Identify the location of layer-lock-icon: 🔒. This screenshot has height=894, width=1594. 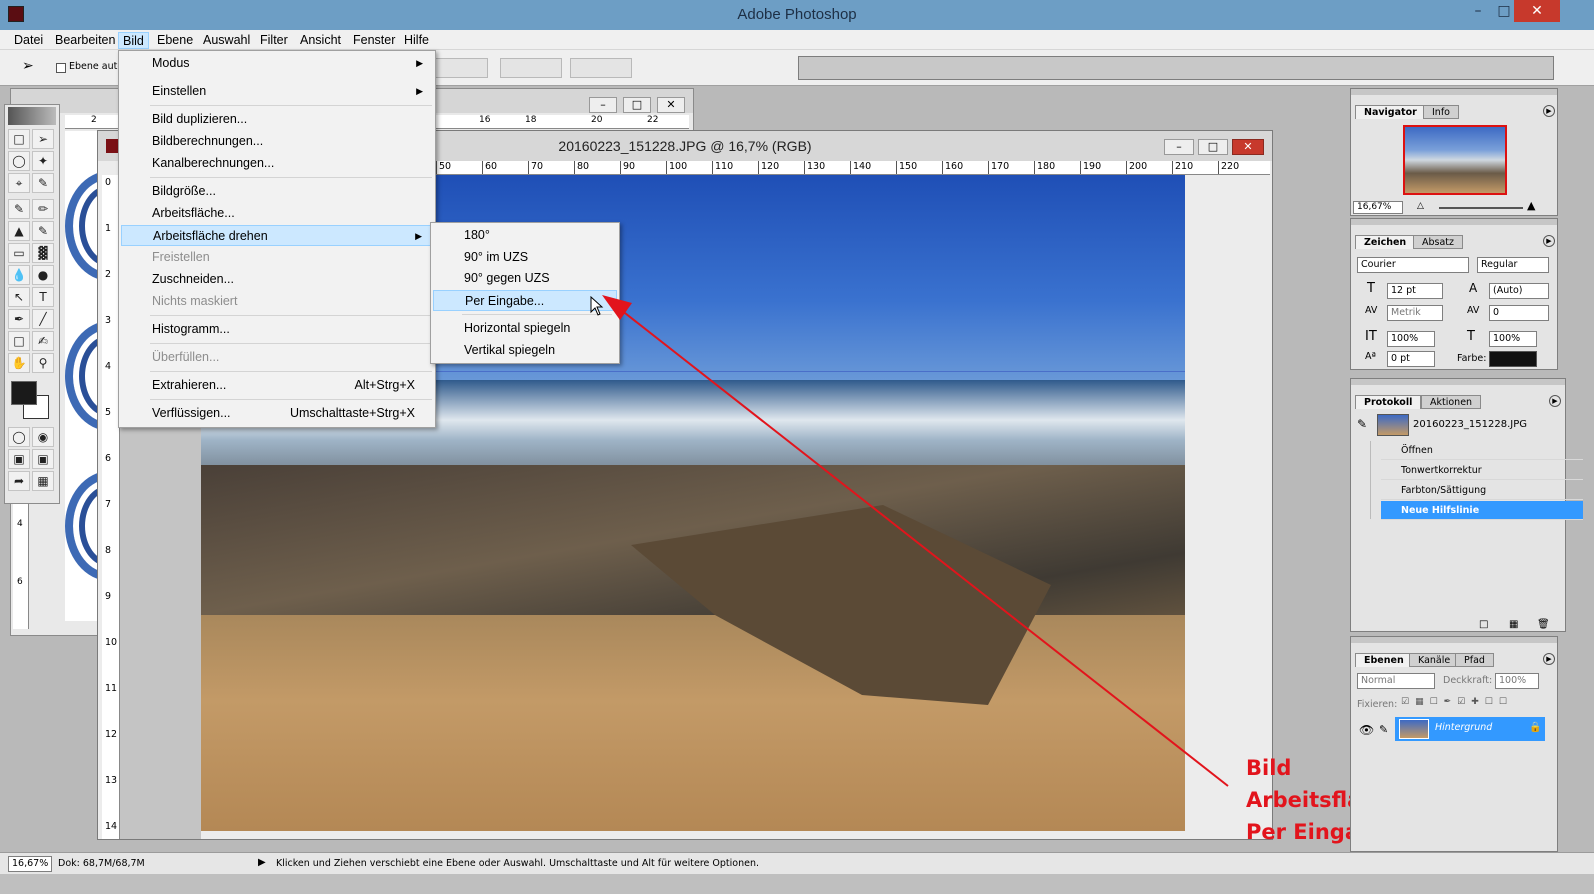
(1535, 727).